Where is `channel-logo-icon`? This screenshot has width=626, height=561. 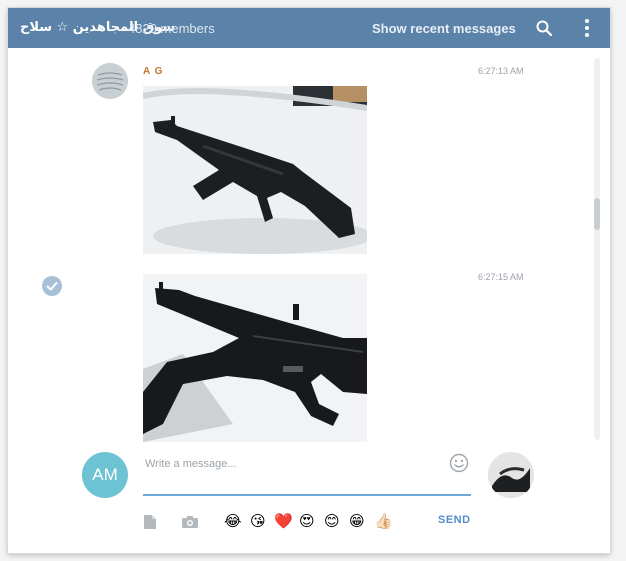
channel-logo-icon is located at coordinates (511, 475).